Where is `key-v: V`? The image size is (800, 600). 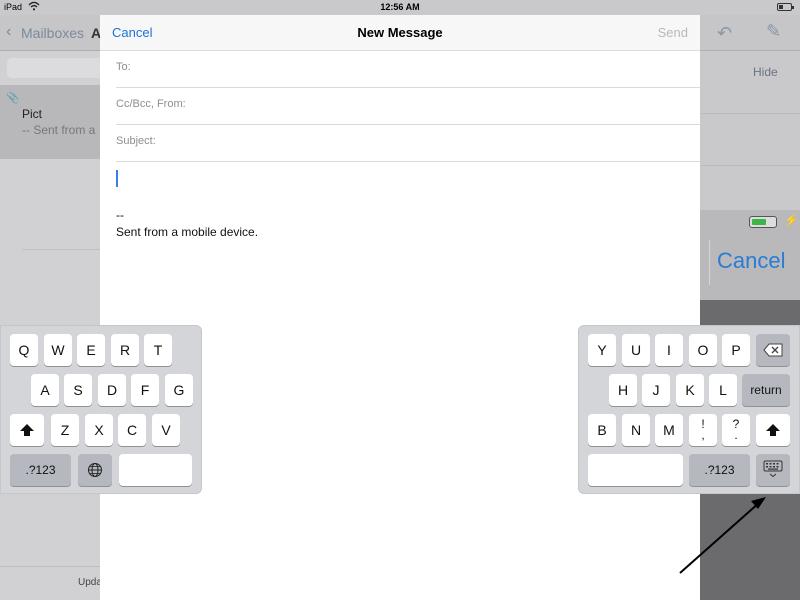 key-v: V is located at coordinates (166, 430).